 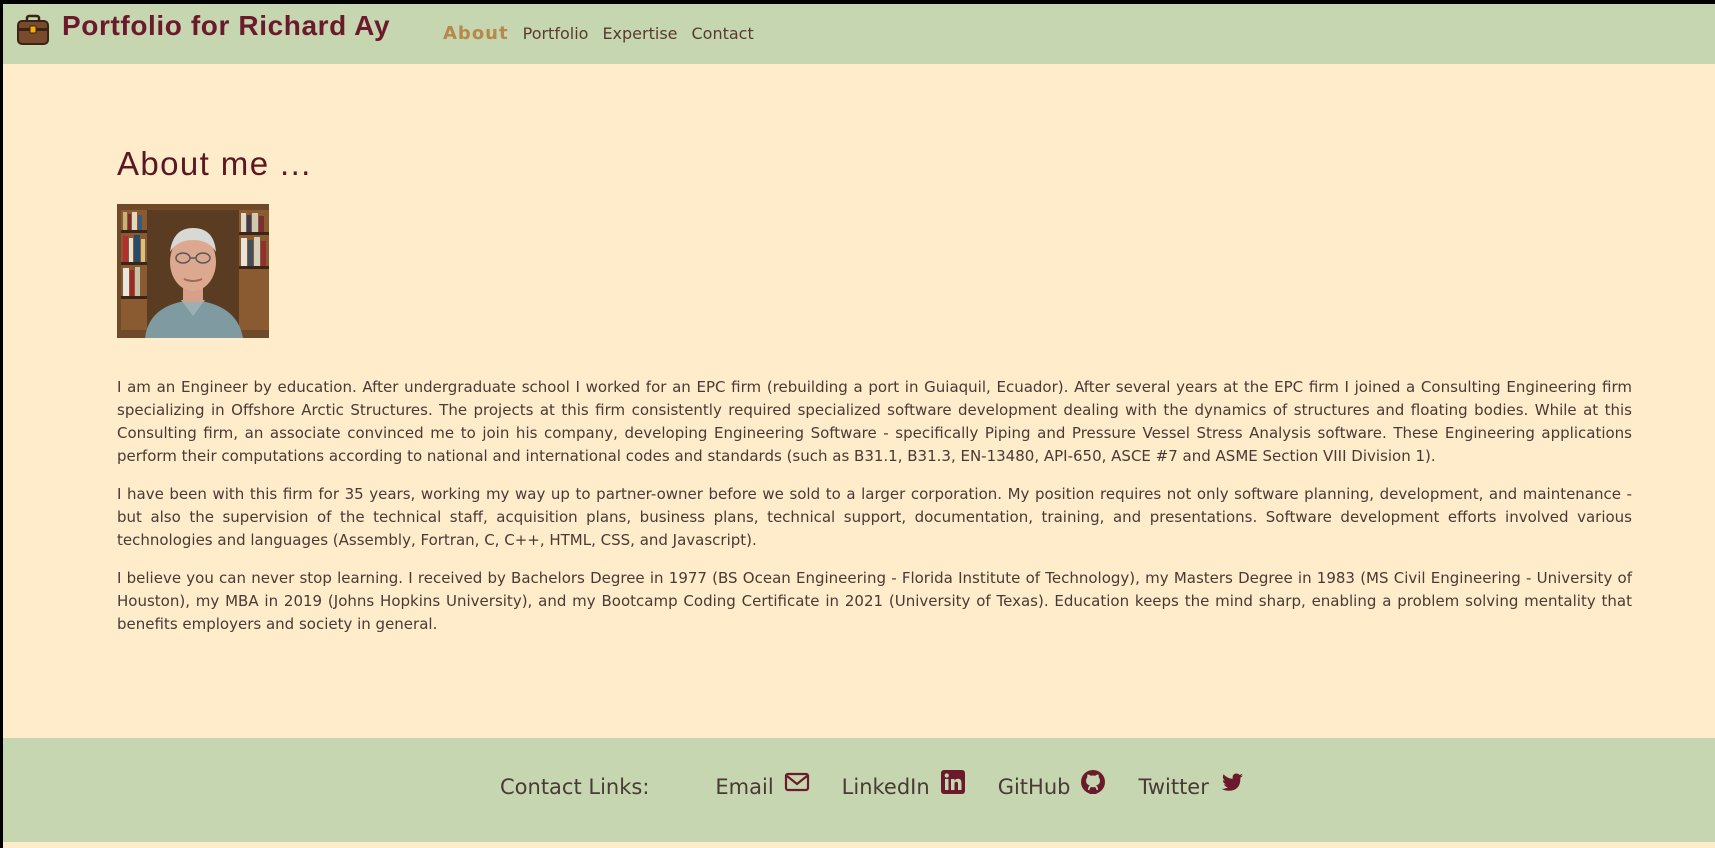 I want to click on site-title: Portfolio for Richard Ay, so click(x=226, y=25).